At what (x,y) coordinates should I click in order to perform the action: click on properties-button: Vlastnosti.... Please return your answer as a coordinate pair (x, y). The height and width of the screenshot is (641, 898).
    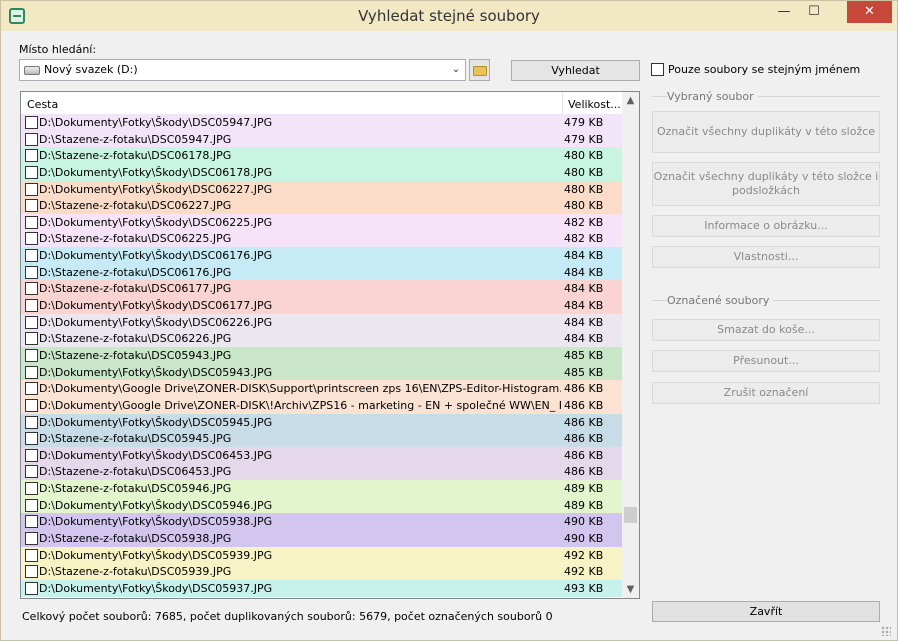
    Looking at the image, I should click on (766, 257).